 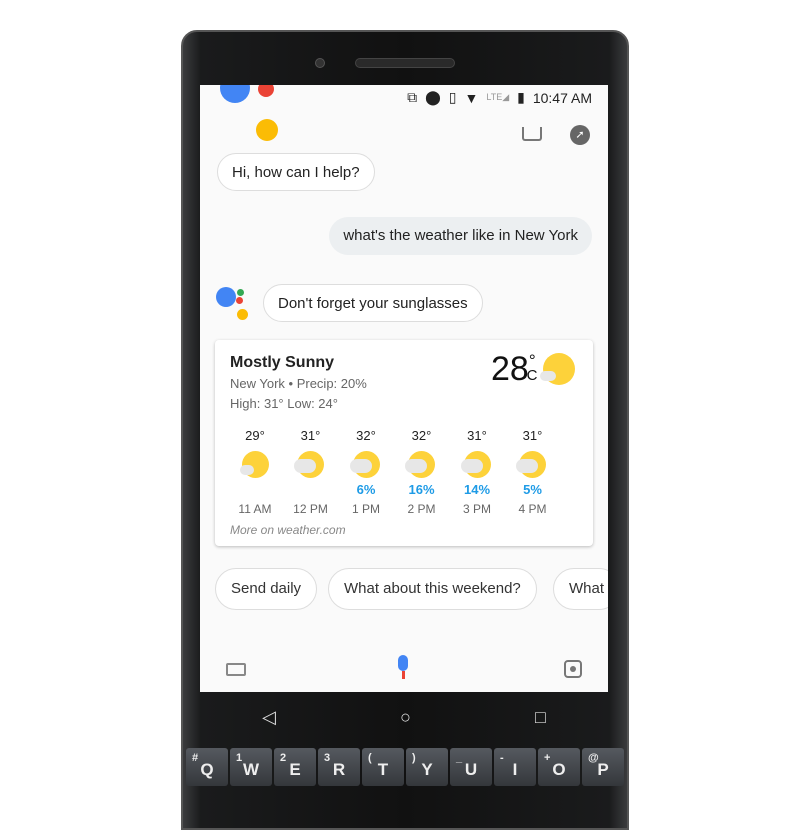 I want to click on navigation-bar: ◁ ○ □, so click(x=404, y=717).